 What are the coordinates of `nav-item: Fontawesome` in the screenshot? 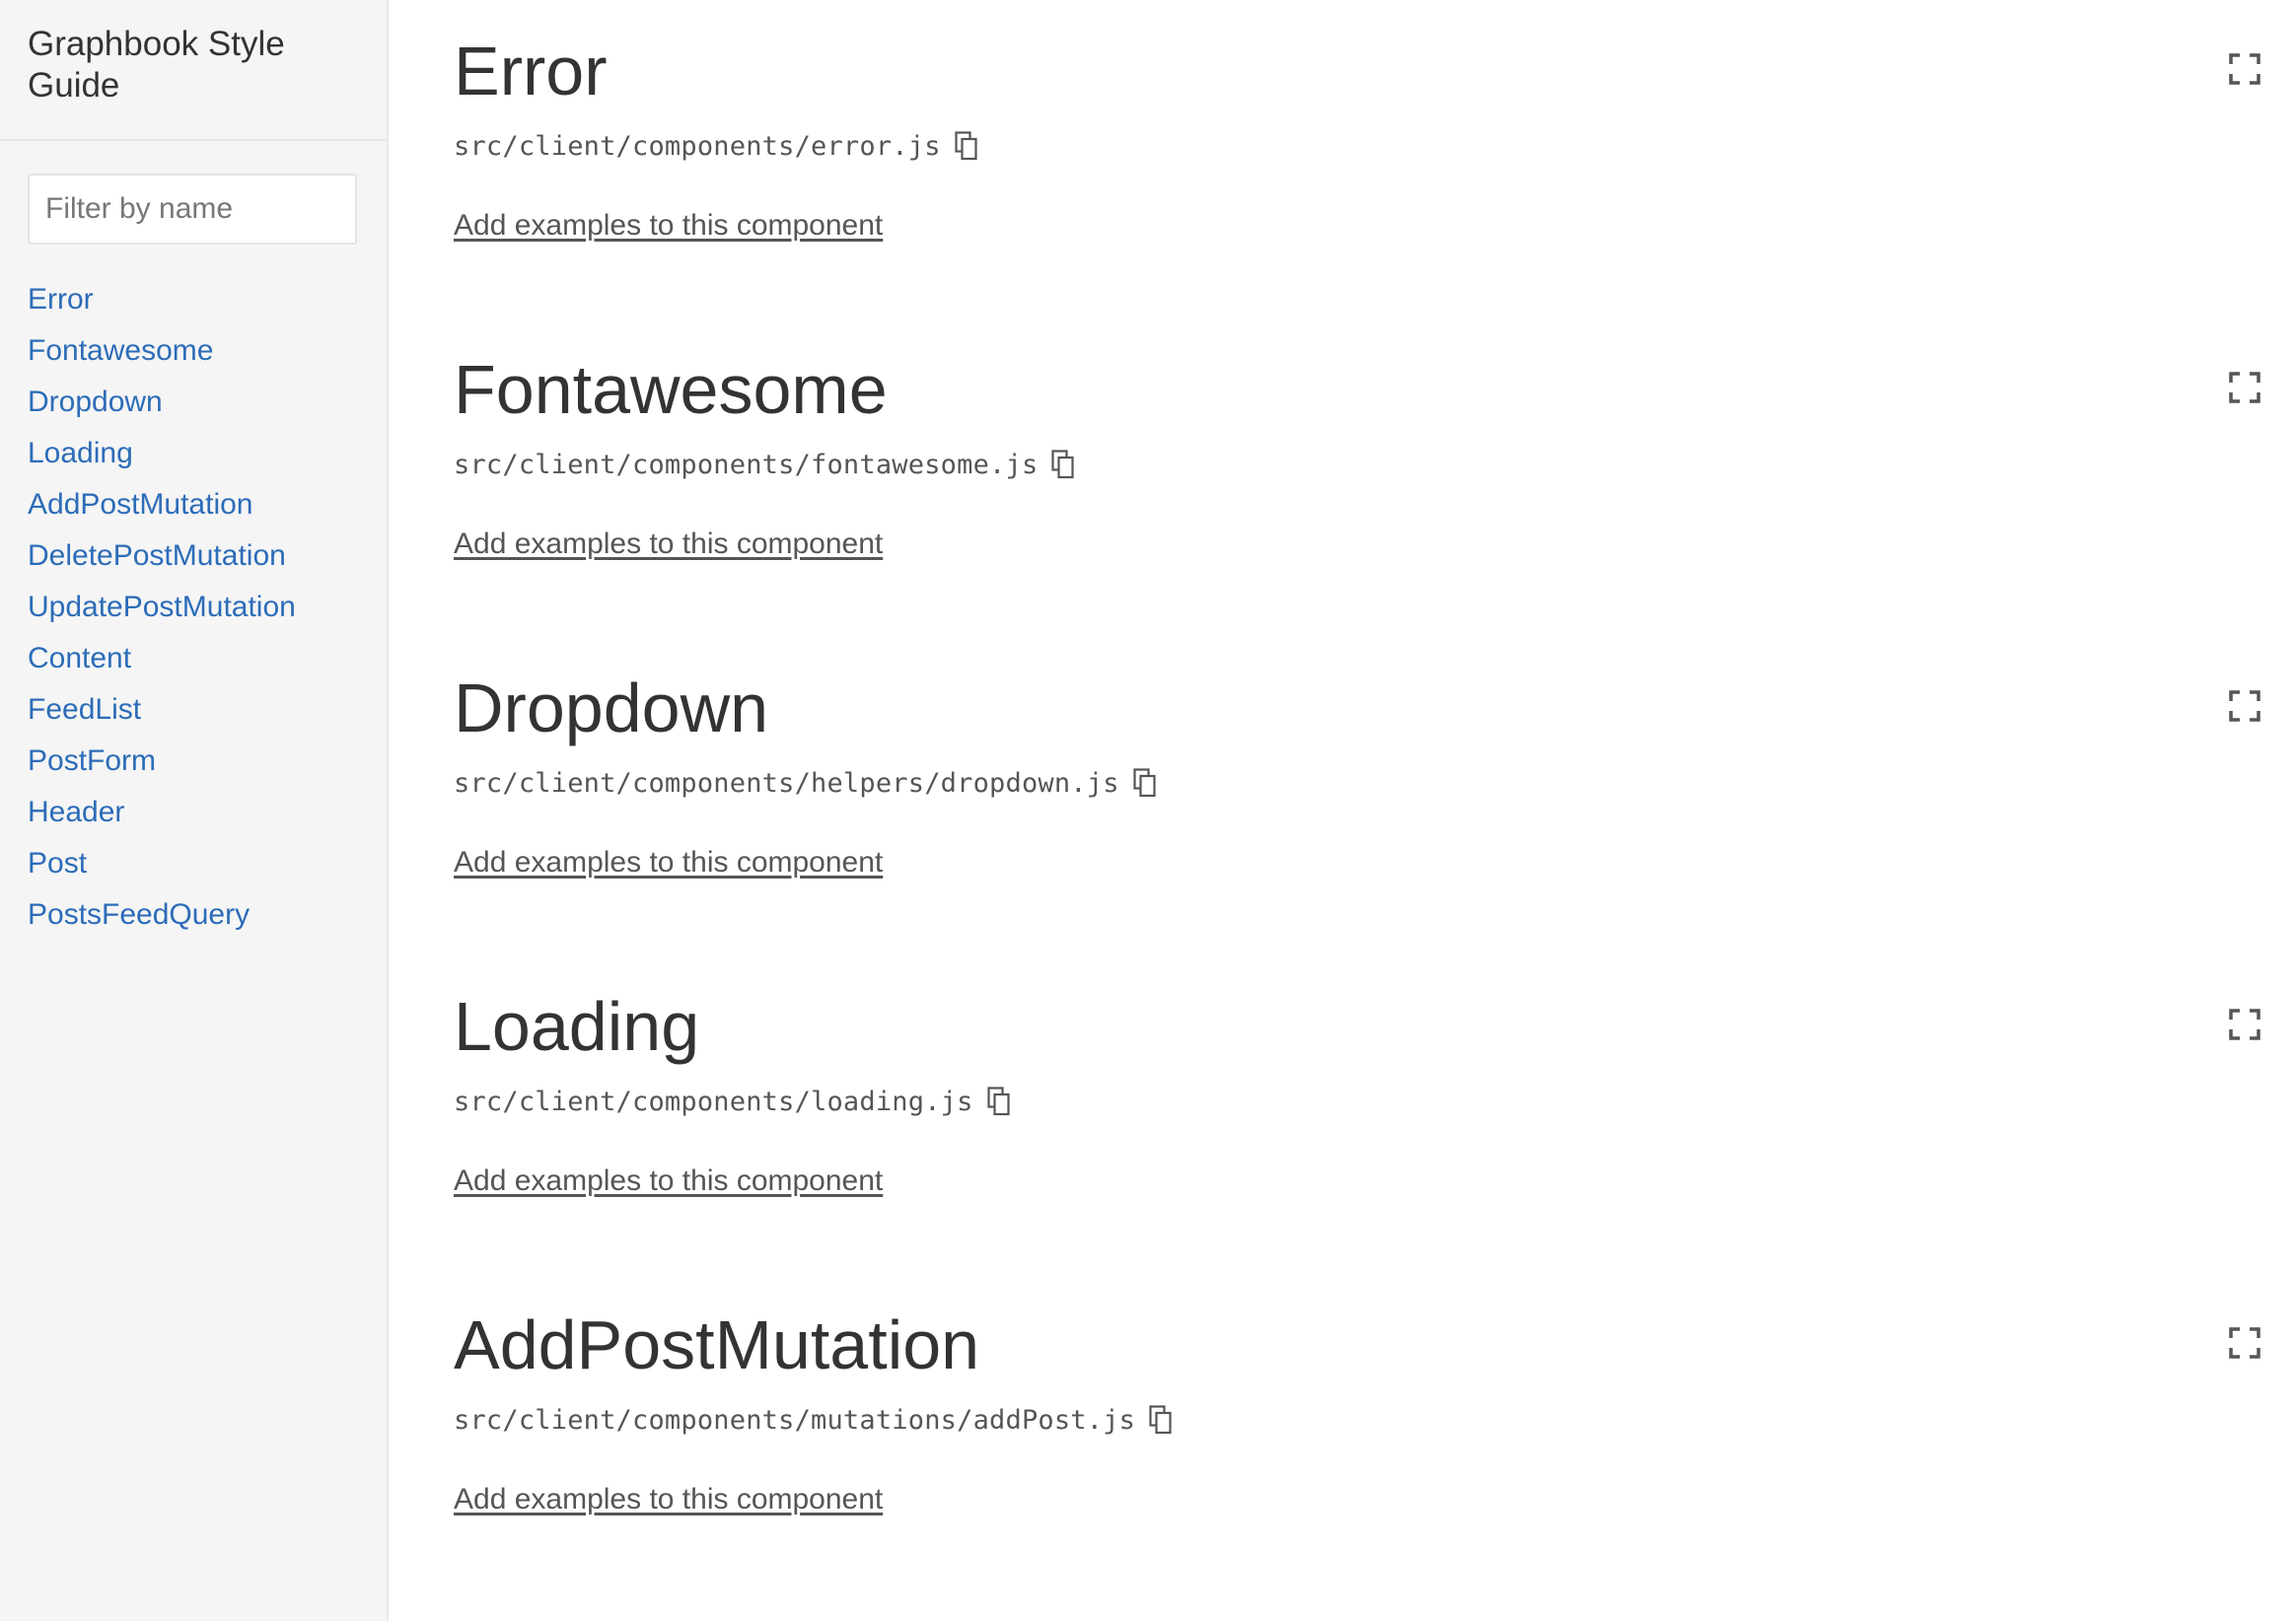 It's located at (208, 351).